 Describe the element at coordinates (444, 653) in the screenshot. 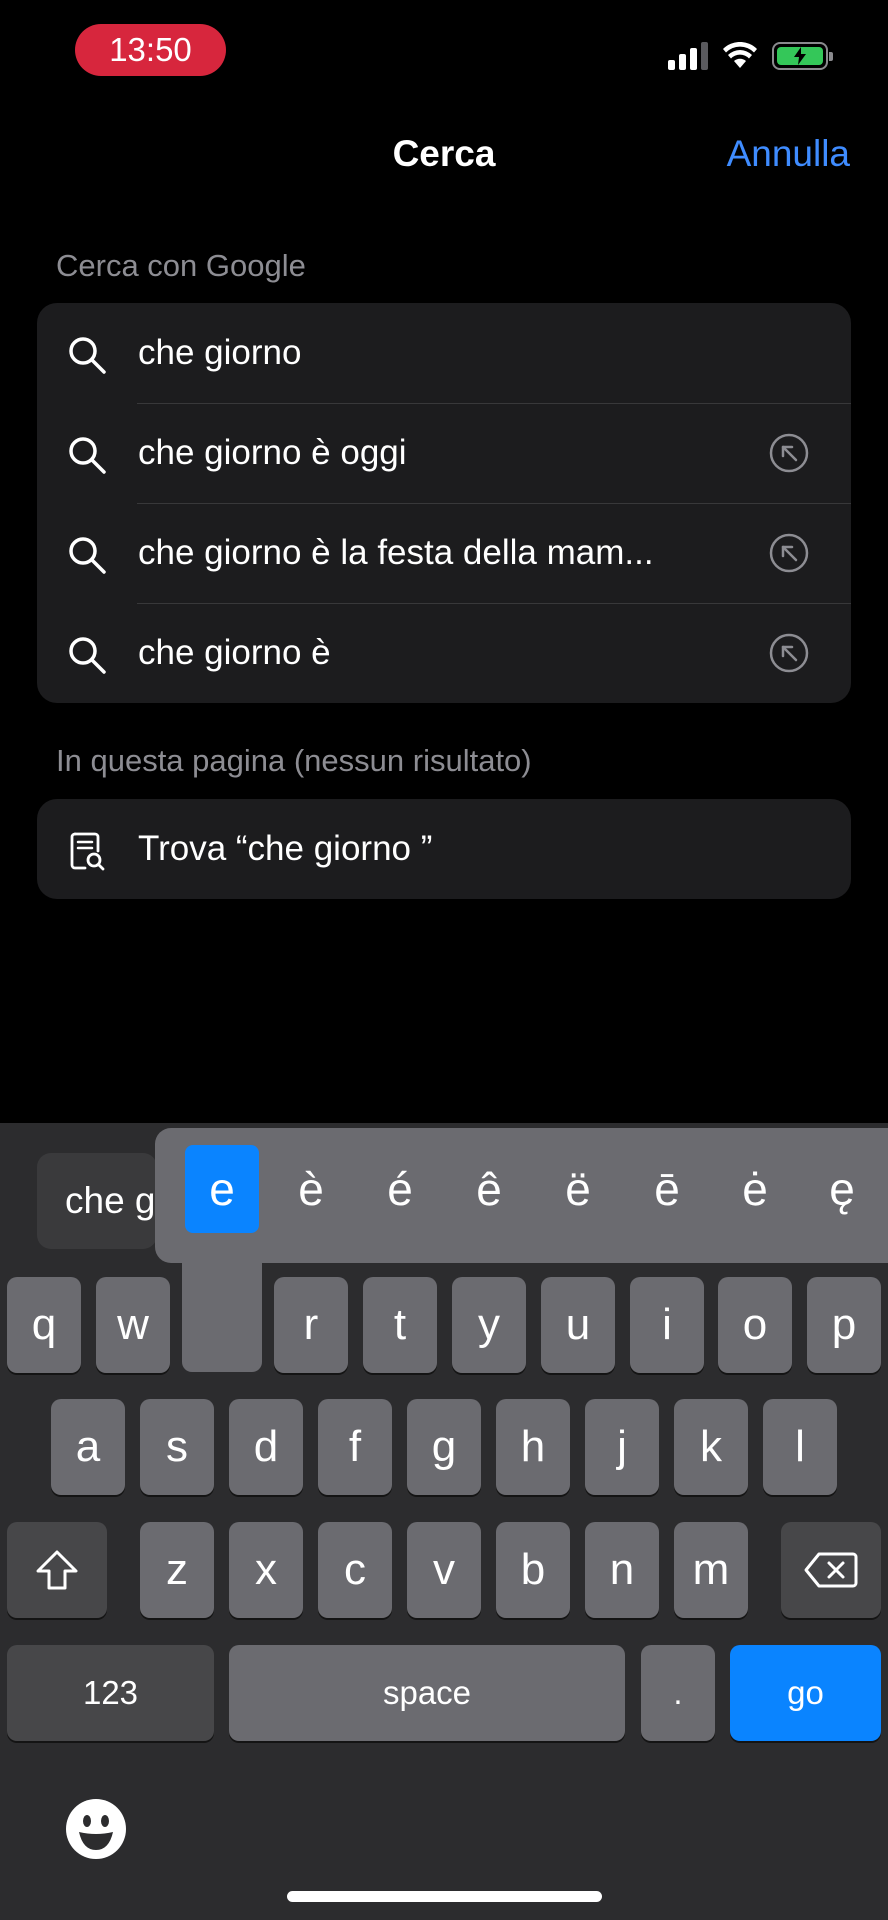

I see `suggestion-row: che giorno è` at that location.